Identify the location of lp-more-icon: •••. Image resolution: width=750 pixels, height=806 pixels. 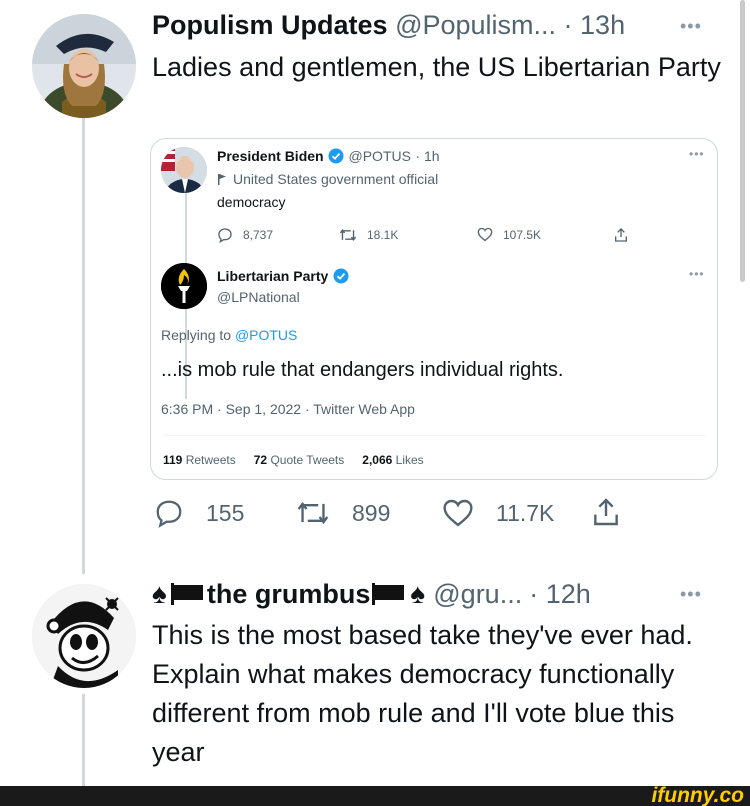
(697, 274).